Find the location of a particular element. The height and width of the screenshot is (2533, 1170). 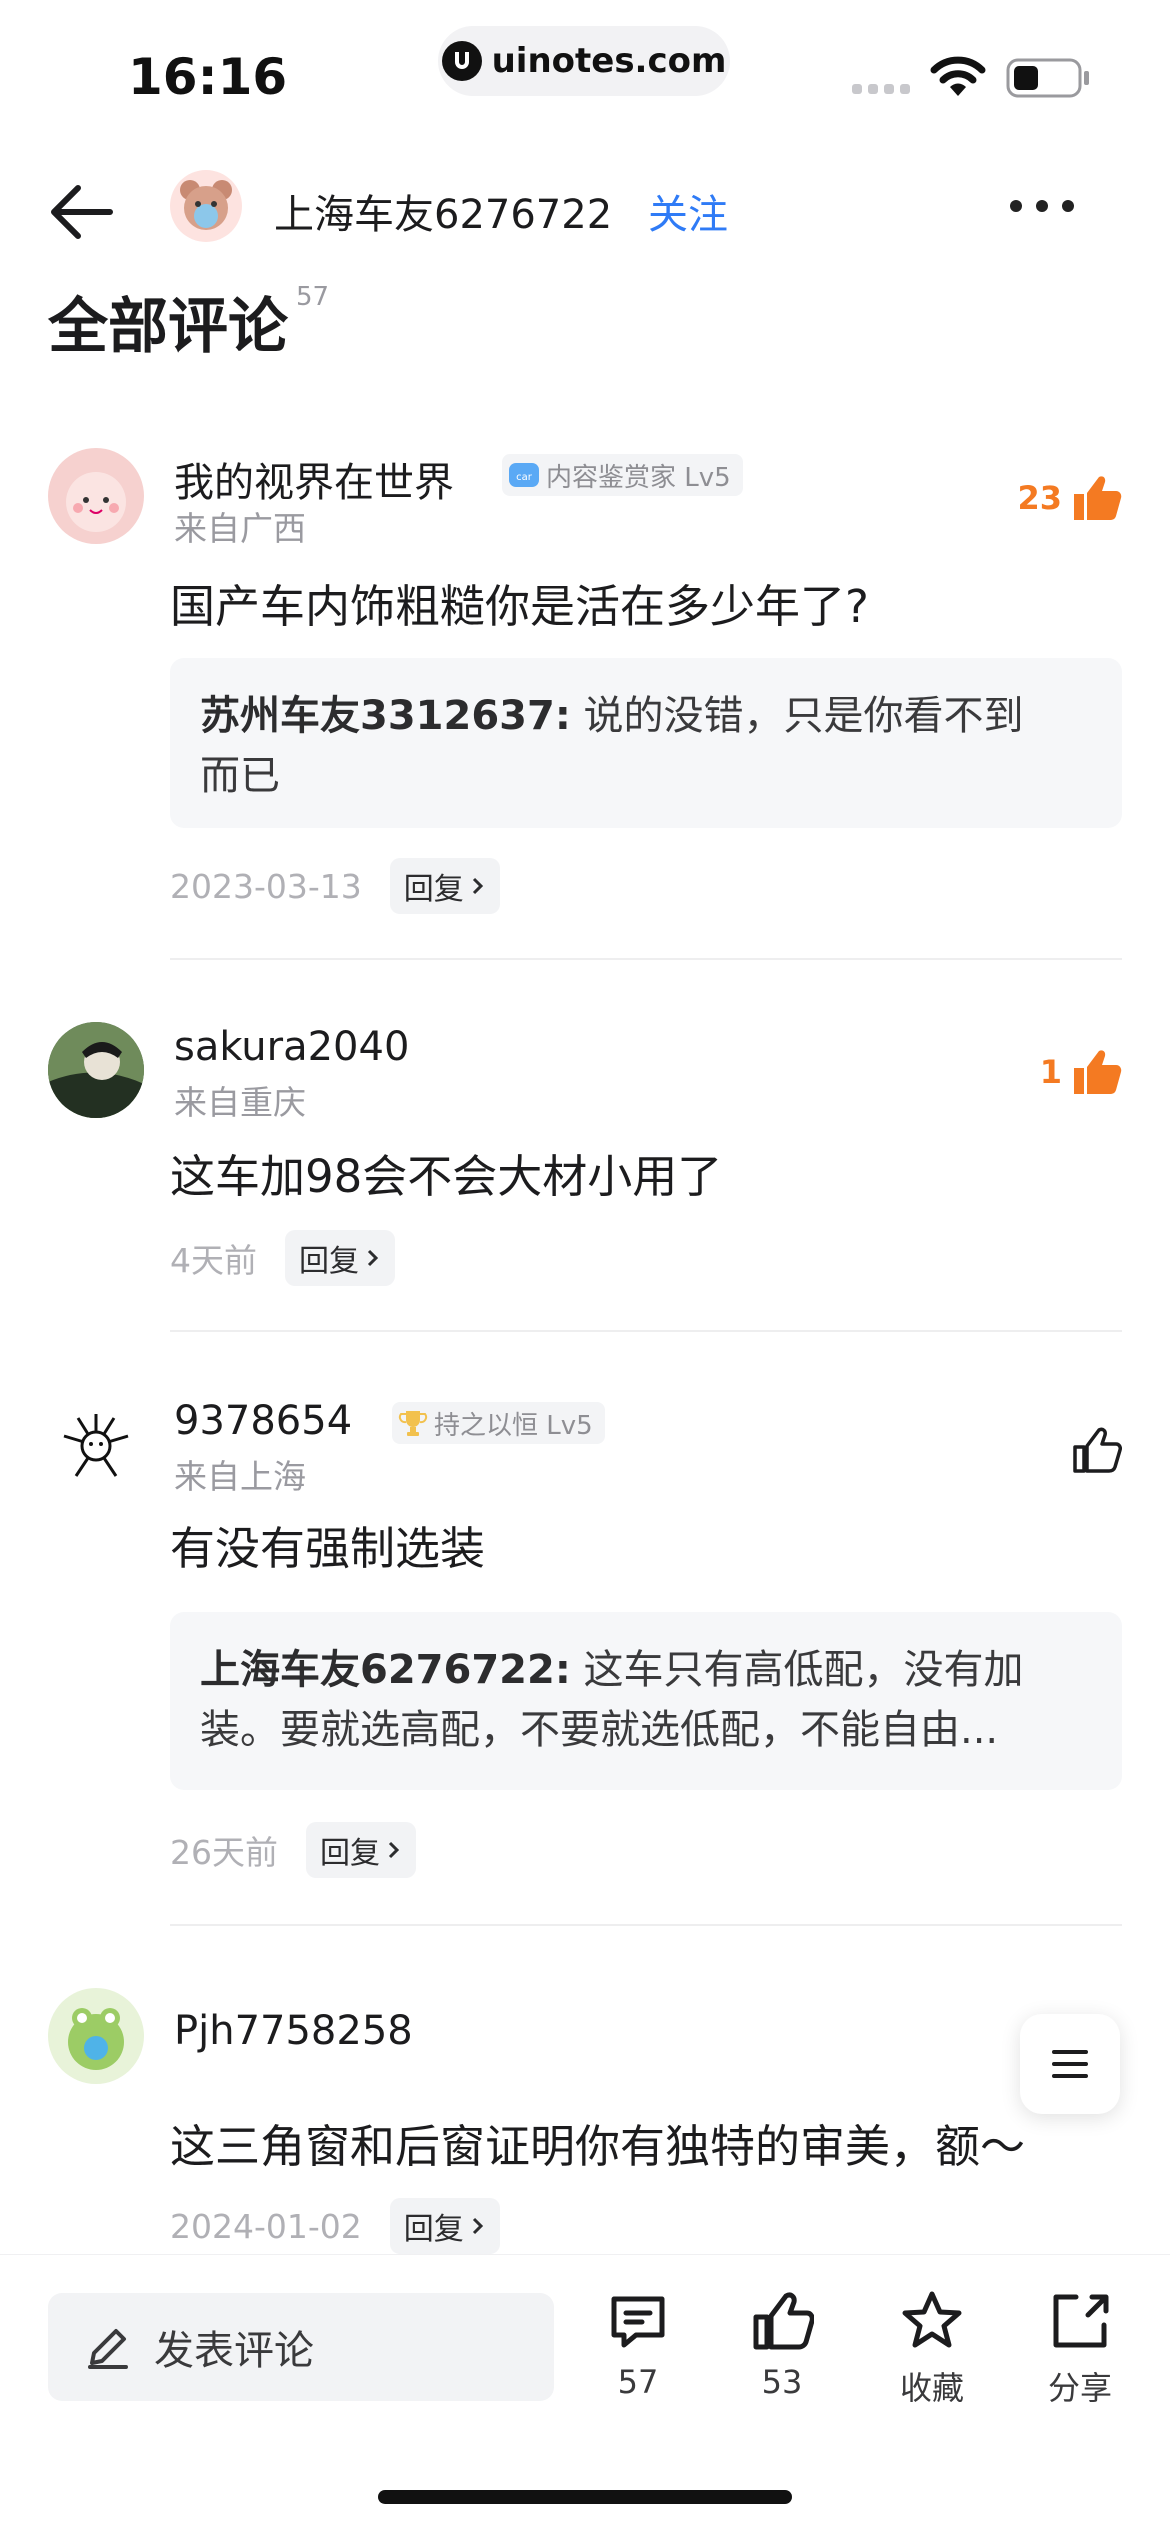

more-options-icon is located at coordinates (1042, 206).